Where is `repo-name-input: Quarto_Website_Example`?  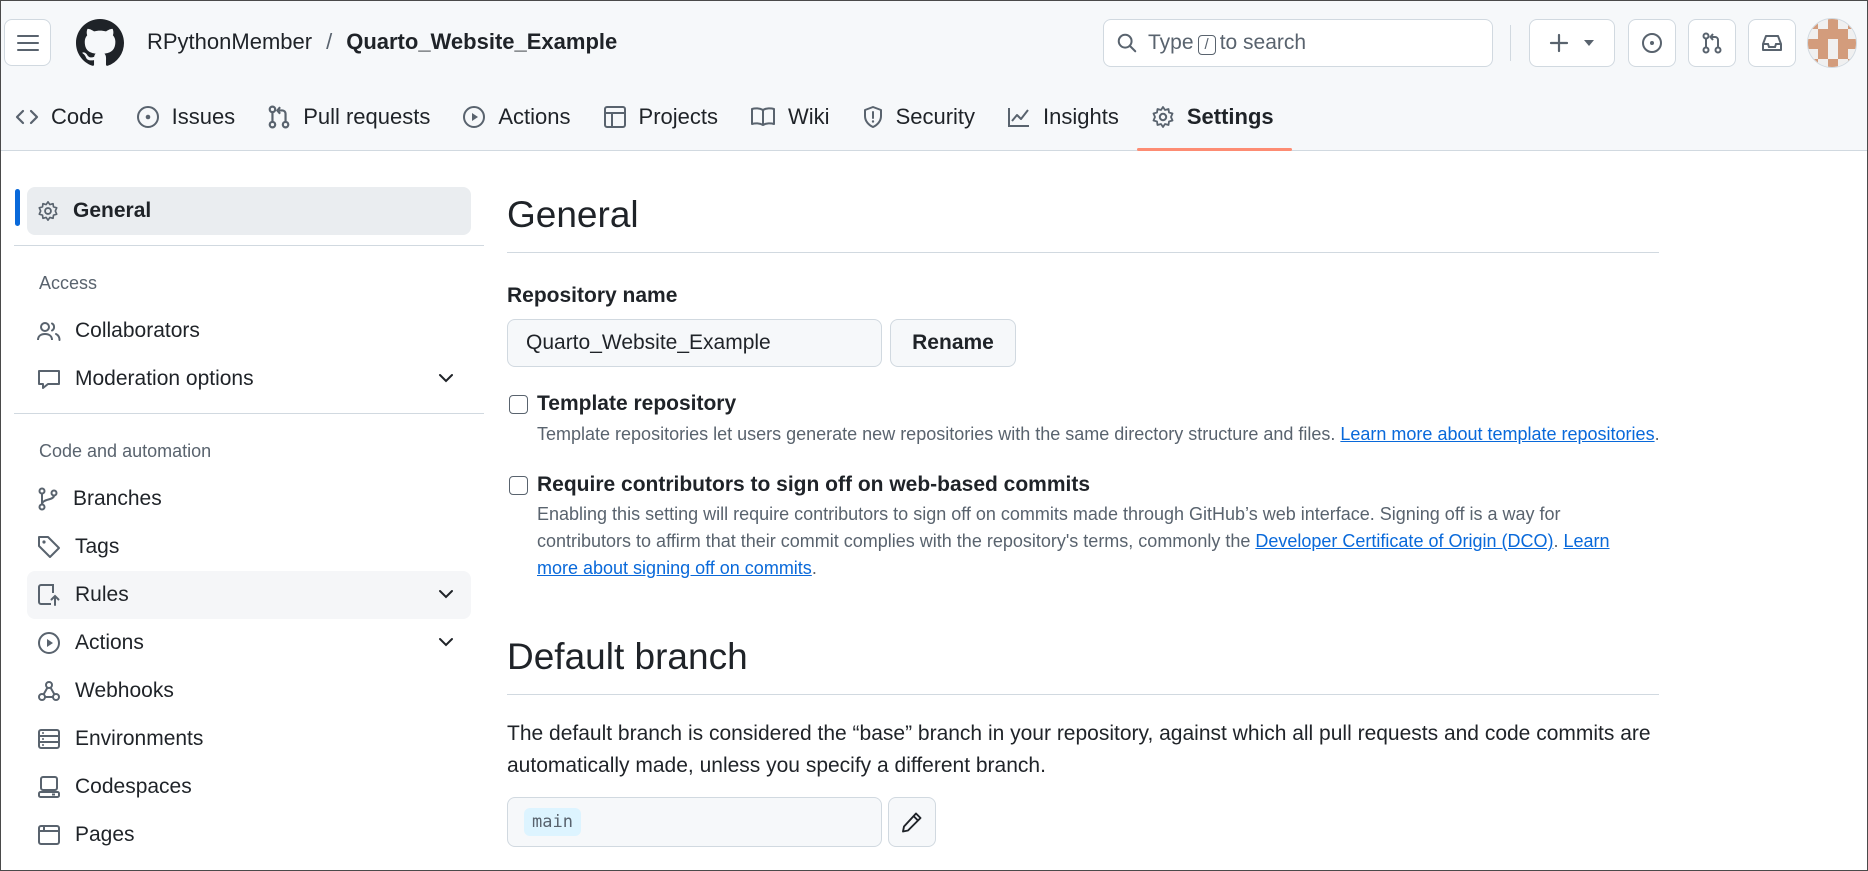 repo-name-input: Quarto_Website_Example is located at coordinates (694, 343).